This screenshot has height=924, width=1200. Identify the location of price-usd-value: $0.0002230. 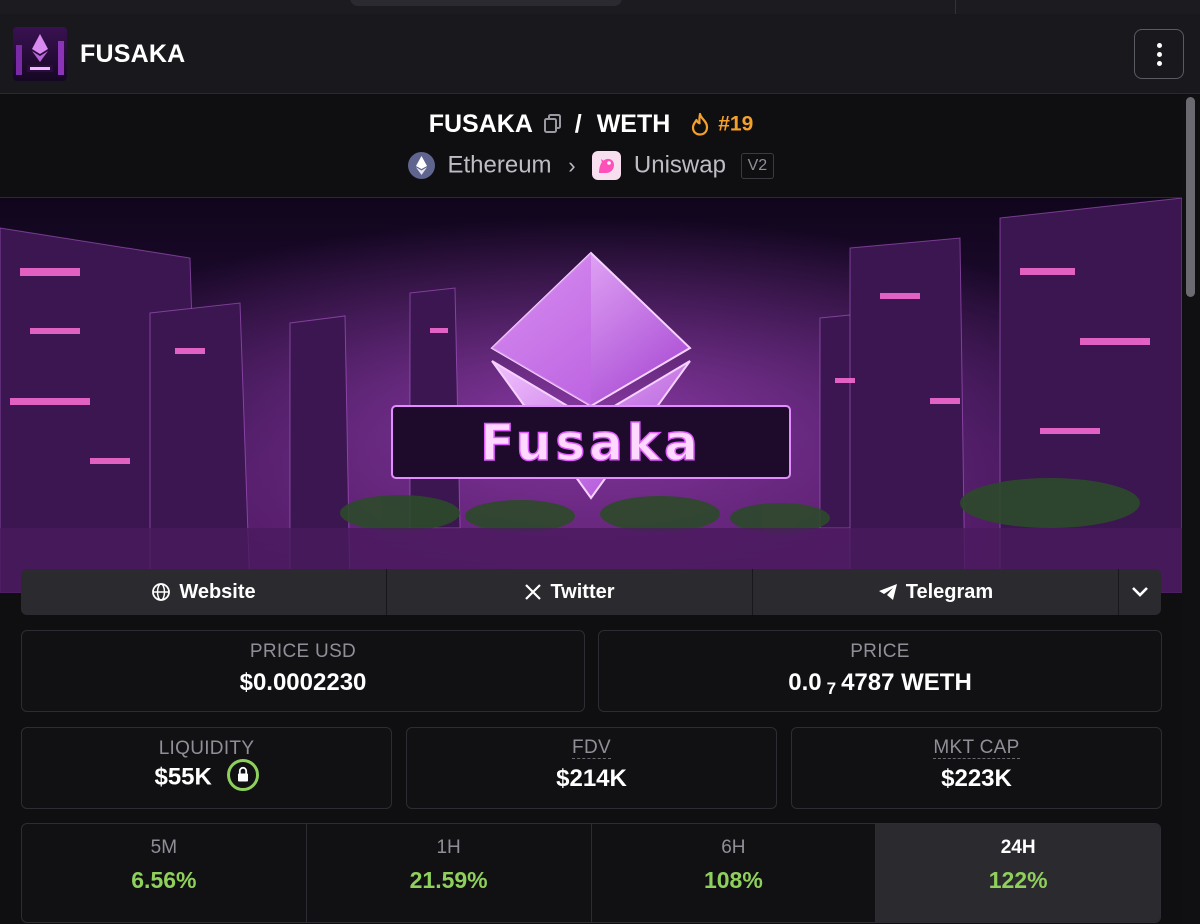
(303, 682).